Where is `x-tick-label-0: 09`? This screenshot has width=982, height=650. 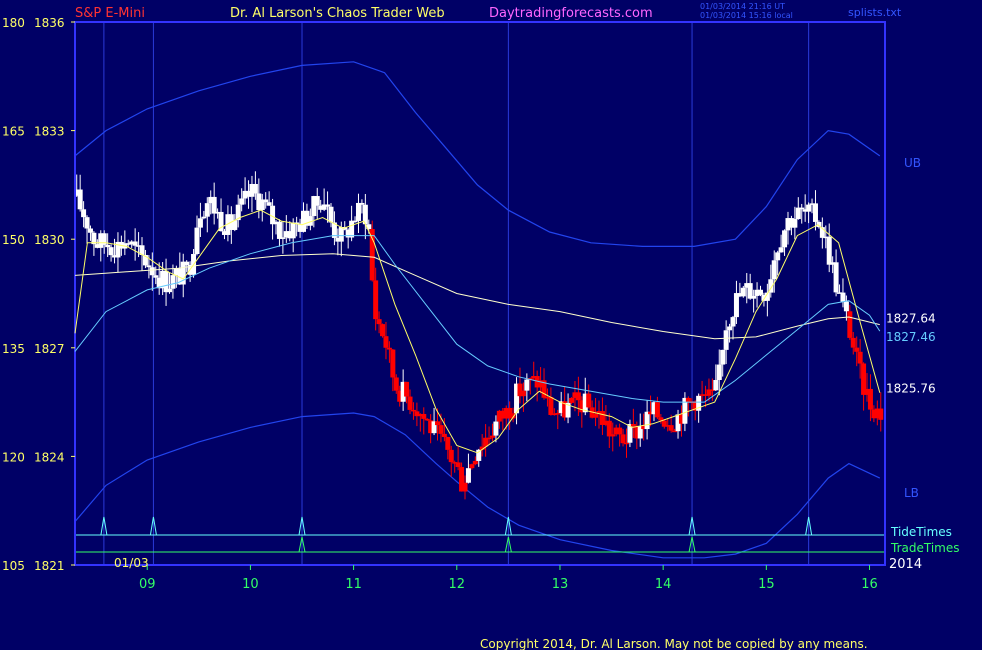
x-tick-label-0: 09 is located at coordinates (147, 584).